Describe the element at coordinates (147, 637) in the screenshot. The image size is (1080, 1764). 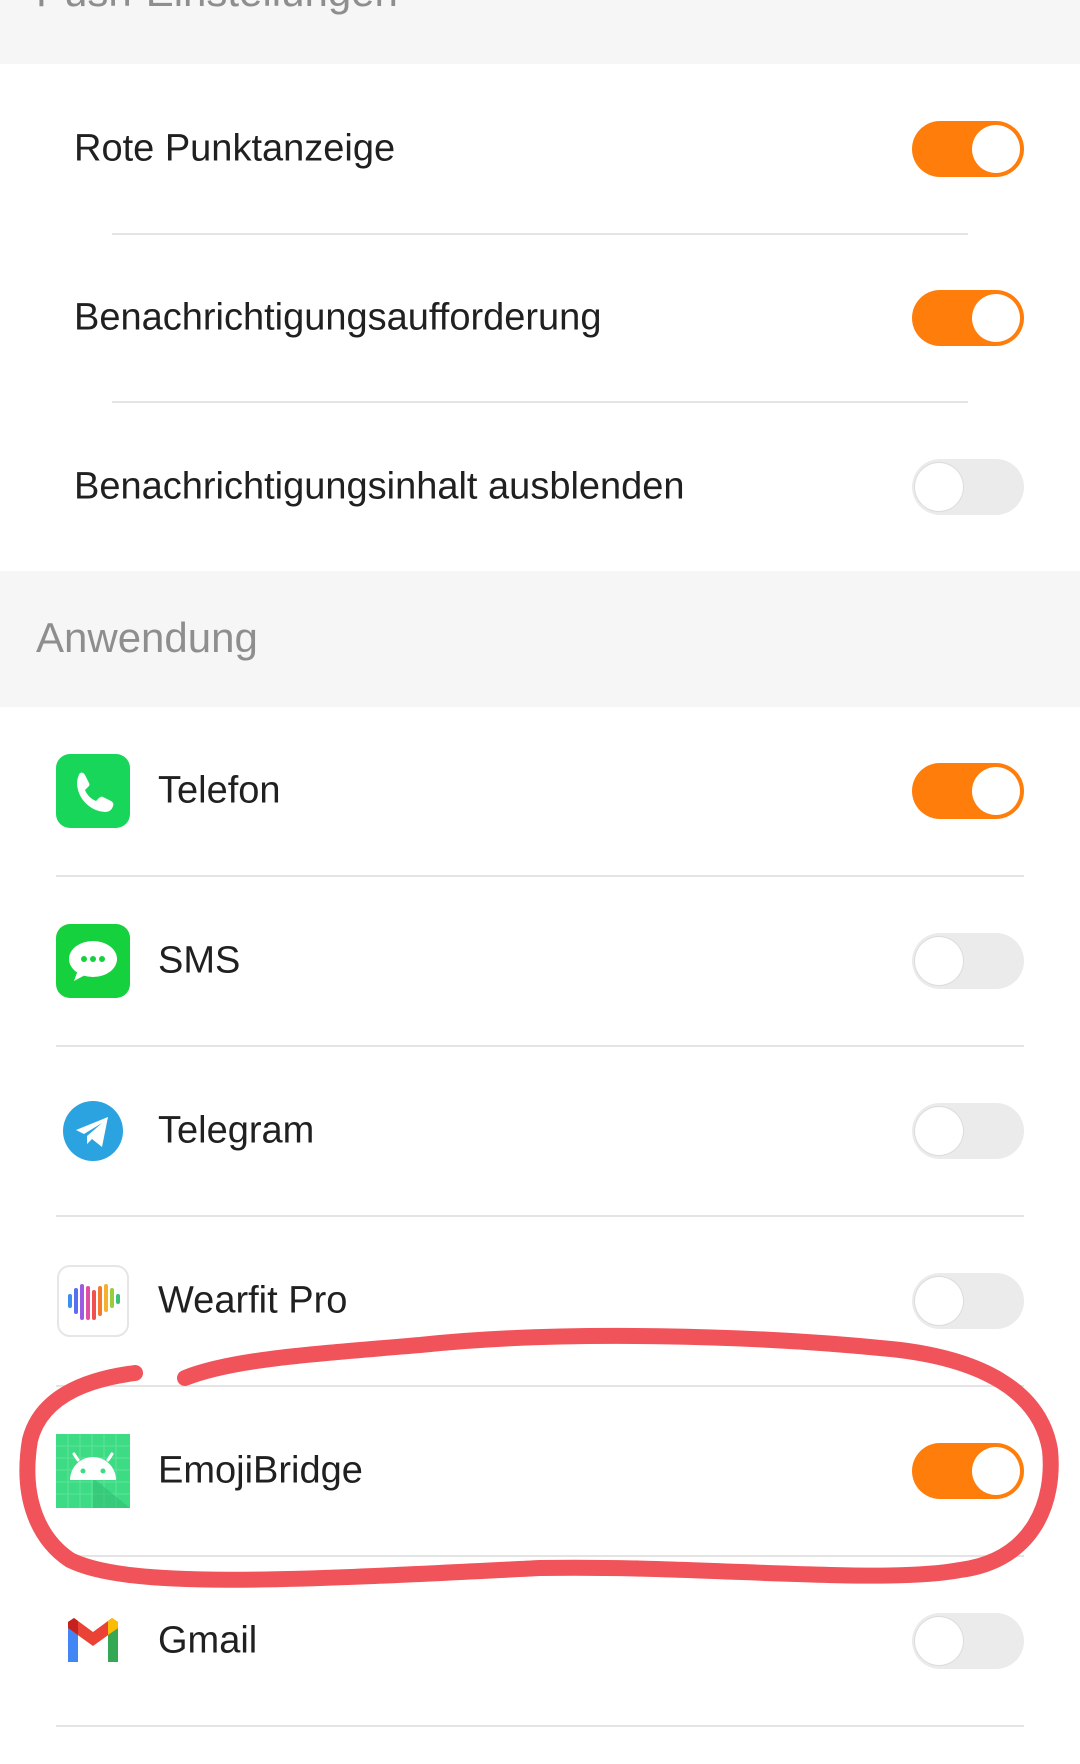
I see `section-title-apps: Anwendung` at that location.